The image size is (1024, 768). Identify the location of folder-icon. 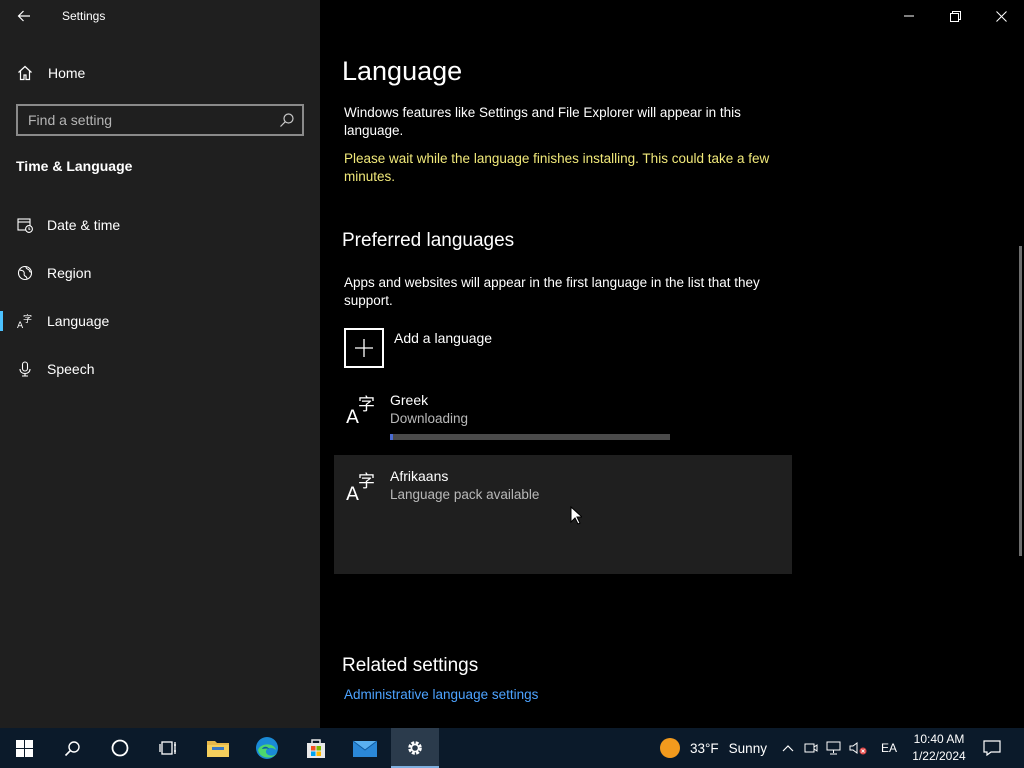
(218, 749).